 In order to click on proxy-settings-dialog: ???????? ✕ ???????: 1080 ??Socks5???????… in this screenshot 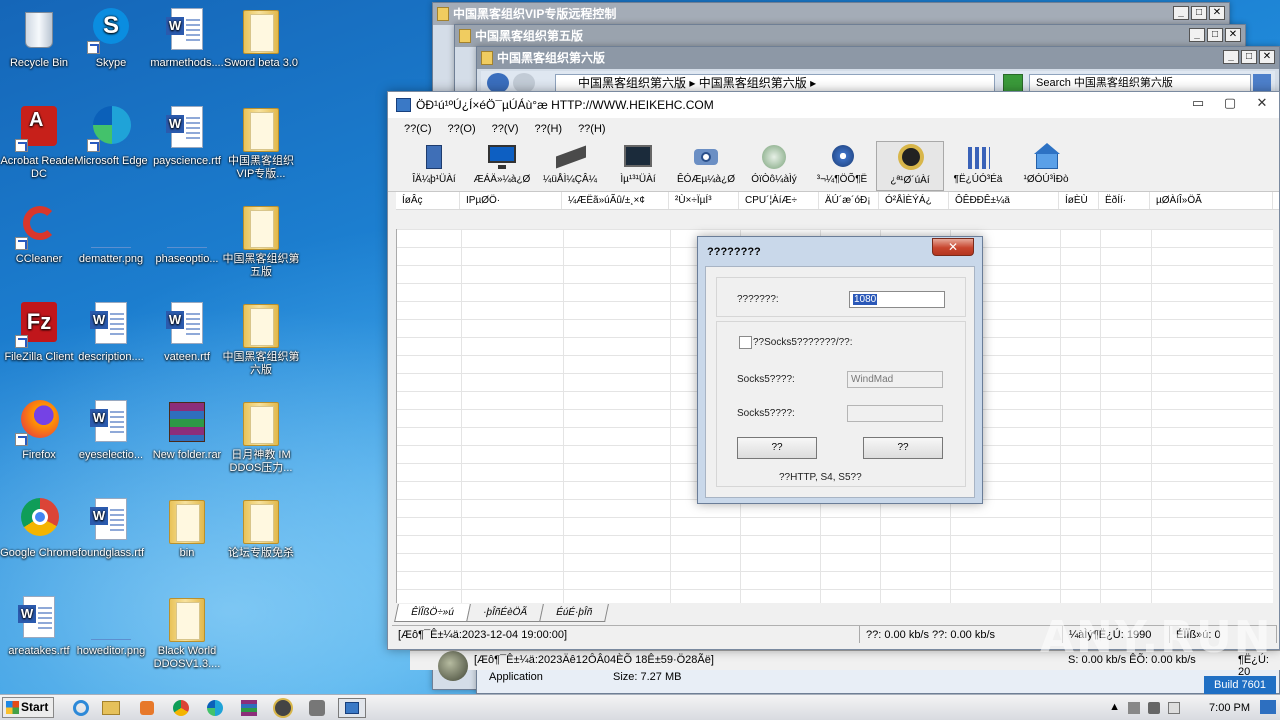, I will do `click(840, 370)`.